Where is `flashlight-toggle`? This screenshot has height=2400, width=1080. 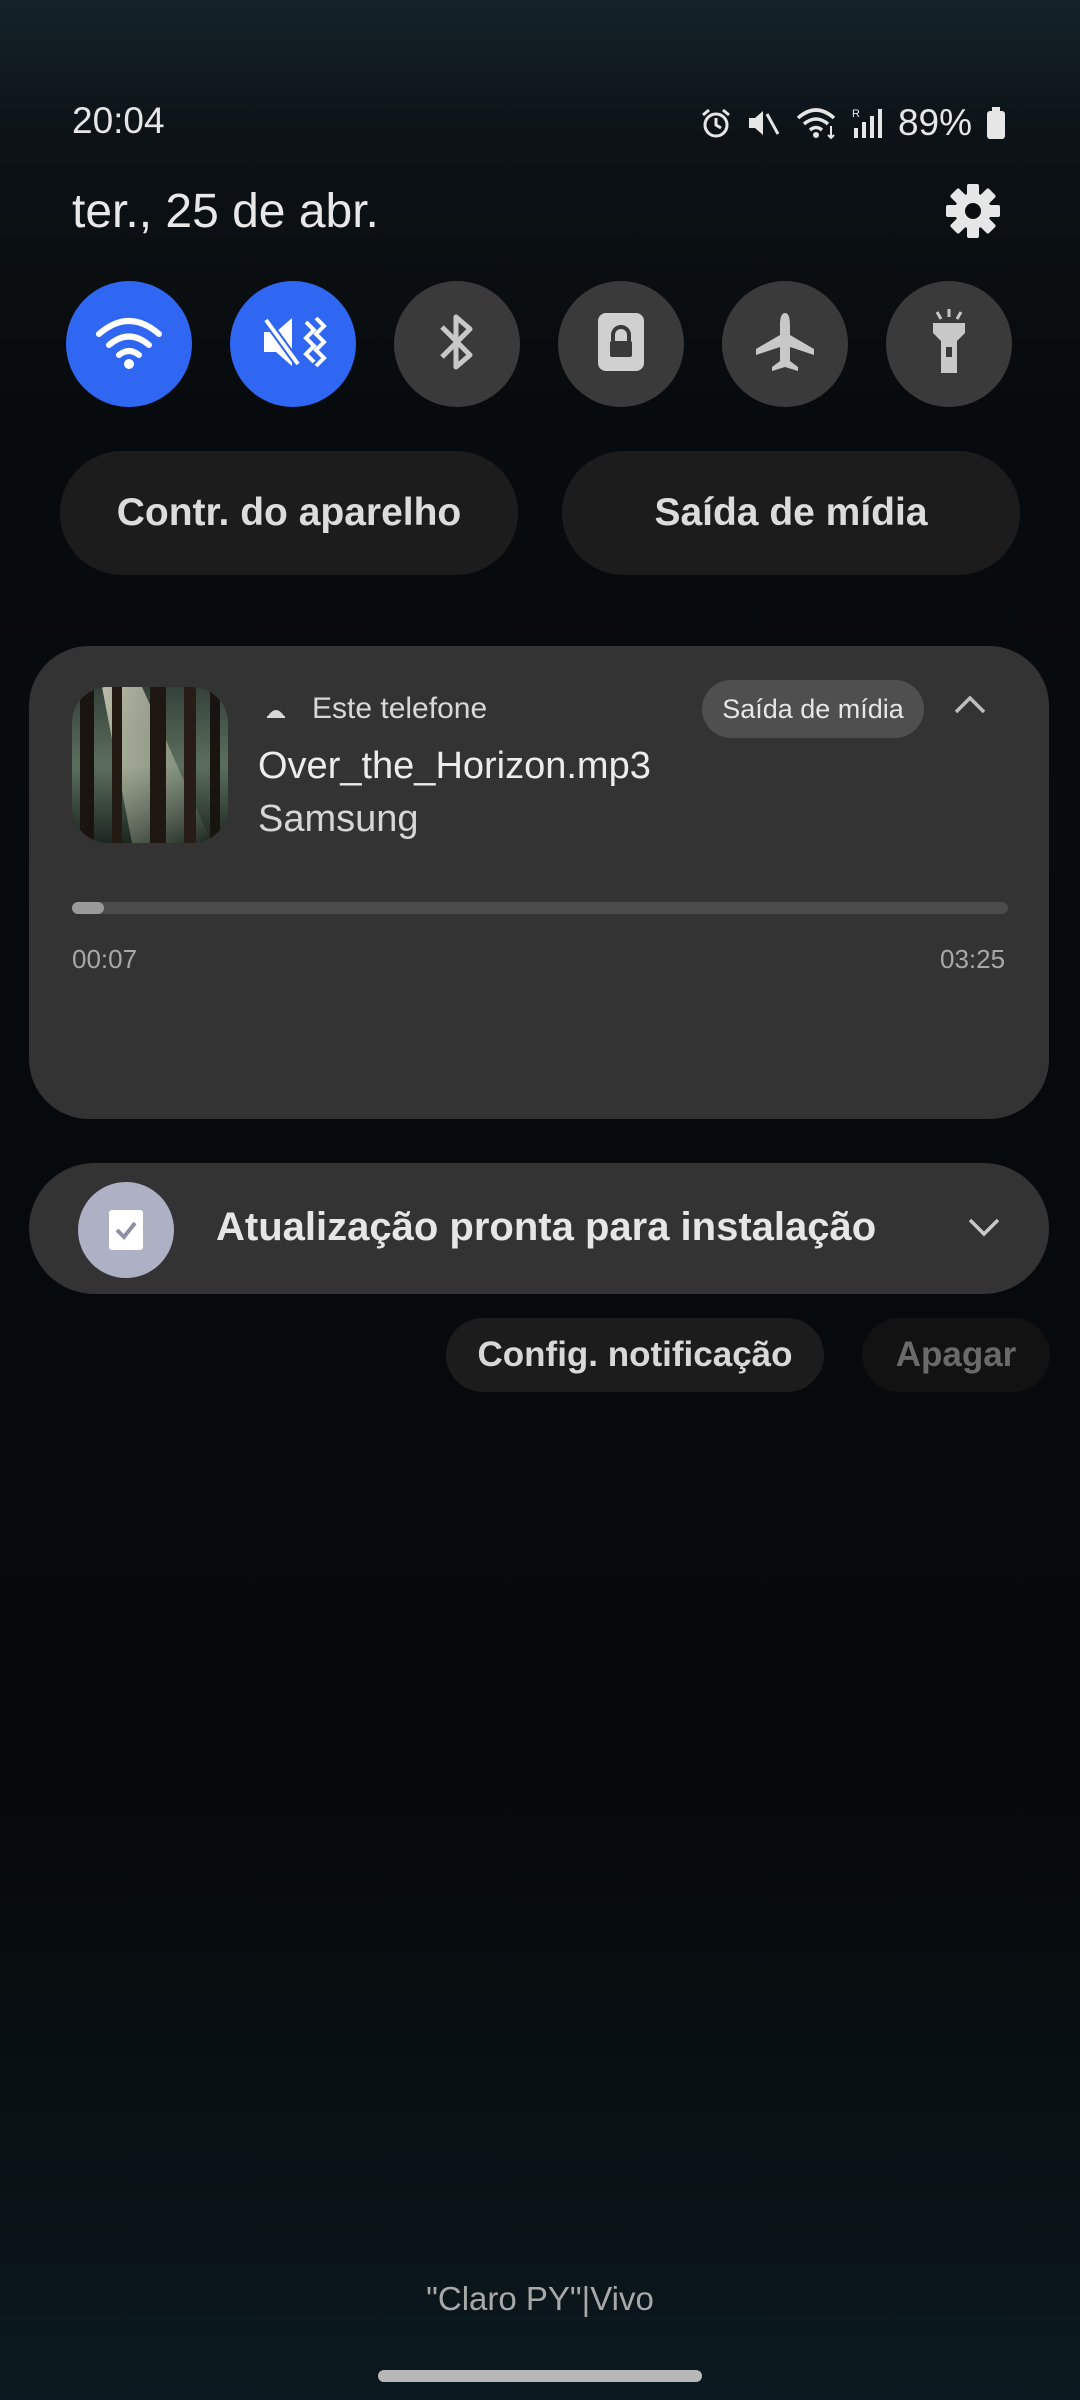
flashlight-toggle is located at coordinates (949, 344).